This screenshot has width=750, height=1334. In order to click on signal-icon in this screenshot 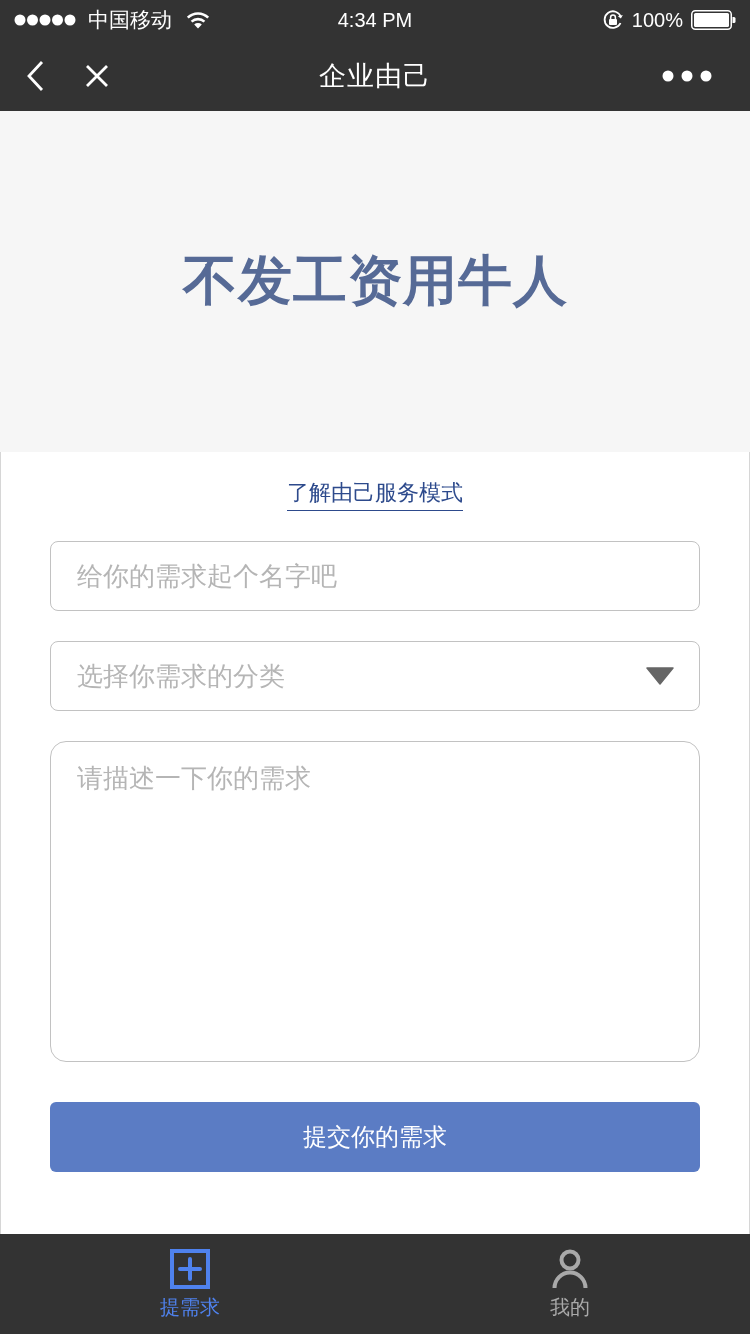, I will do `click(45, 20)`.